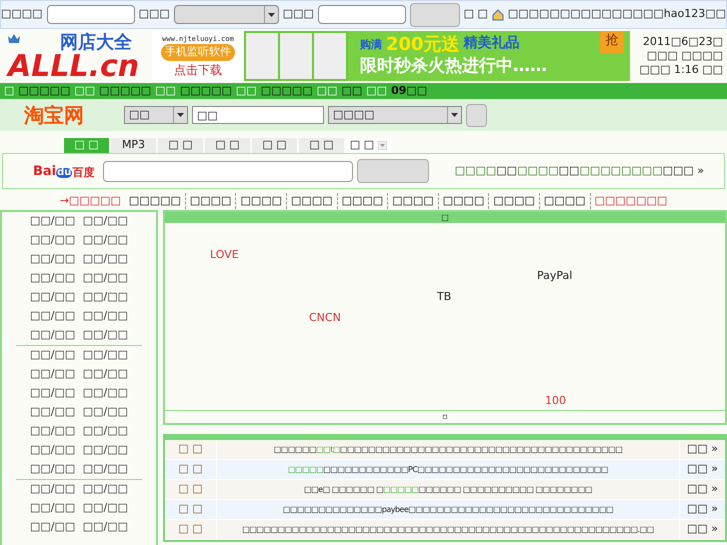 The width and height of the screenshot is (727, 545). Describe the element at coordinates (74, 56) in the screenshot. I see `site-logo: ALLL.cn 网店大全` at that location.